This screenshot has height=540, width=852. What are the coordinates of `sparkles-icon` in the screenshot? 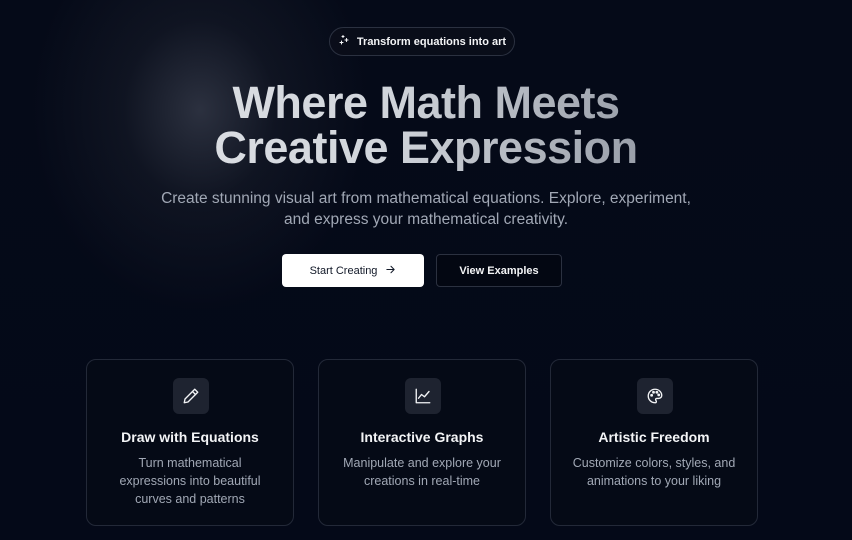 It's located at (344, 41).